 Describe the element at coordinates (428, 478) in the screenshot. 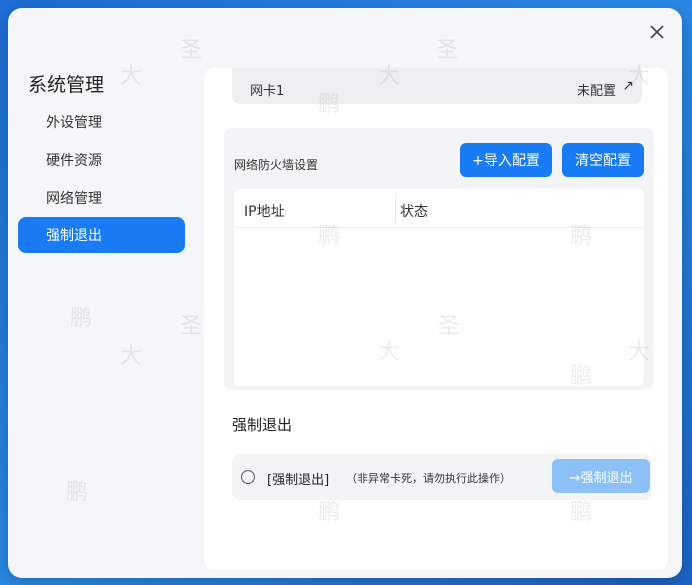

I see `force-quit-option-note: （非异常卡死，请勿执行此操作）` at that location.